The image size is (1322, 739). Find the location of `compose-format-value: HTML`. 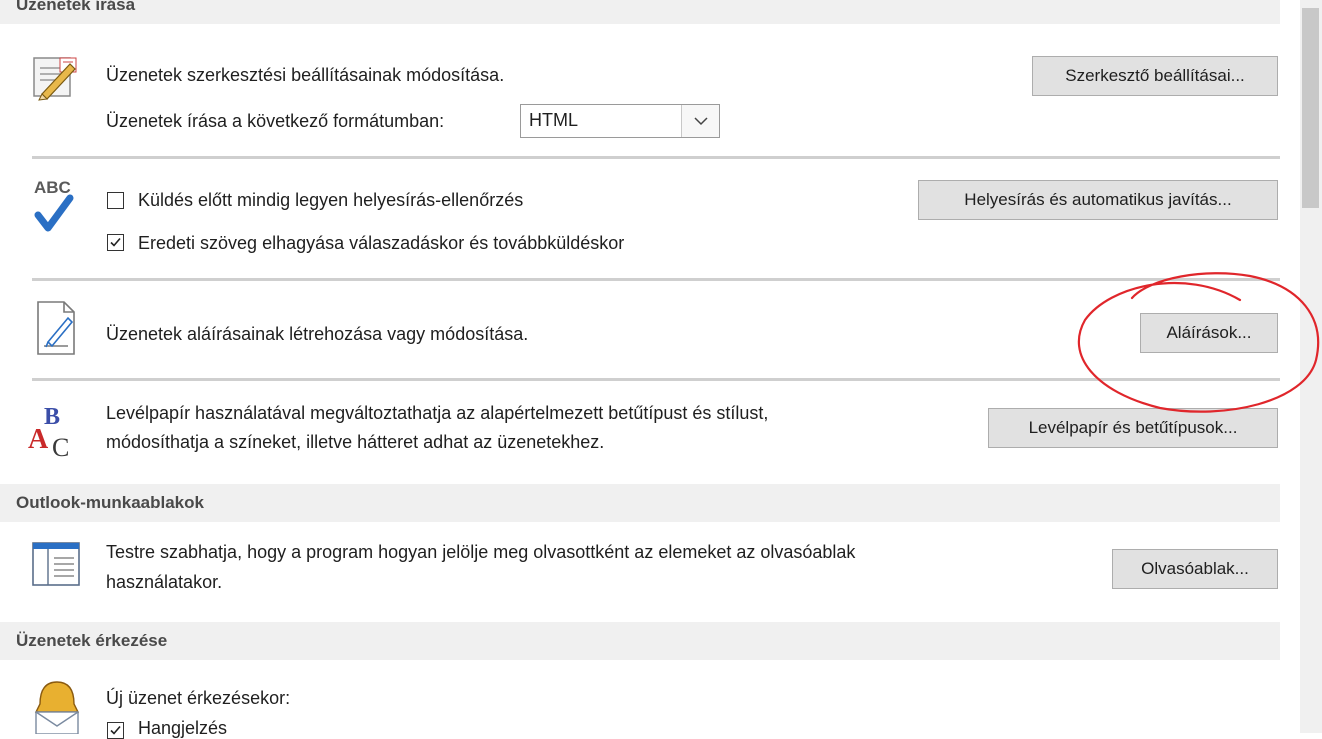

compose-format-value: HTML is located at coordinates (553, 120).